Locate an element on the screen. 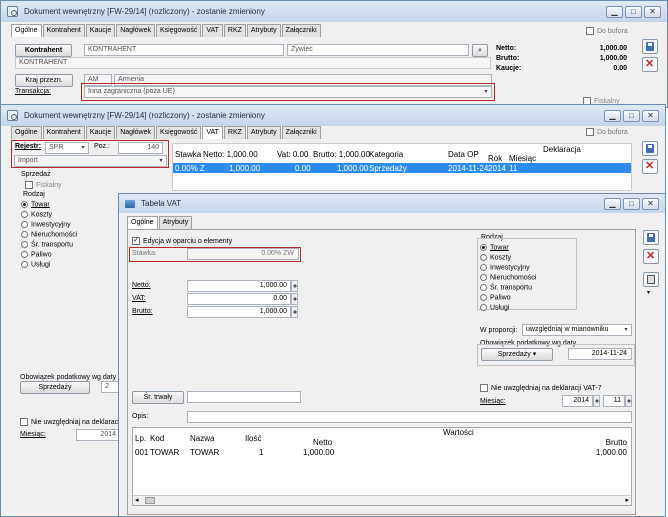 The width and height of the screenshot is (668, 517). table-row: 001 TOWAR TOWAR 1 1,000.00 1,000.00 is located at coordinates (382, 453).